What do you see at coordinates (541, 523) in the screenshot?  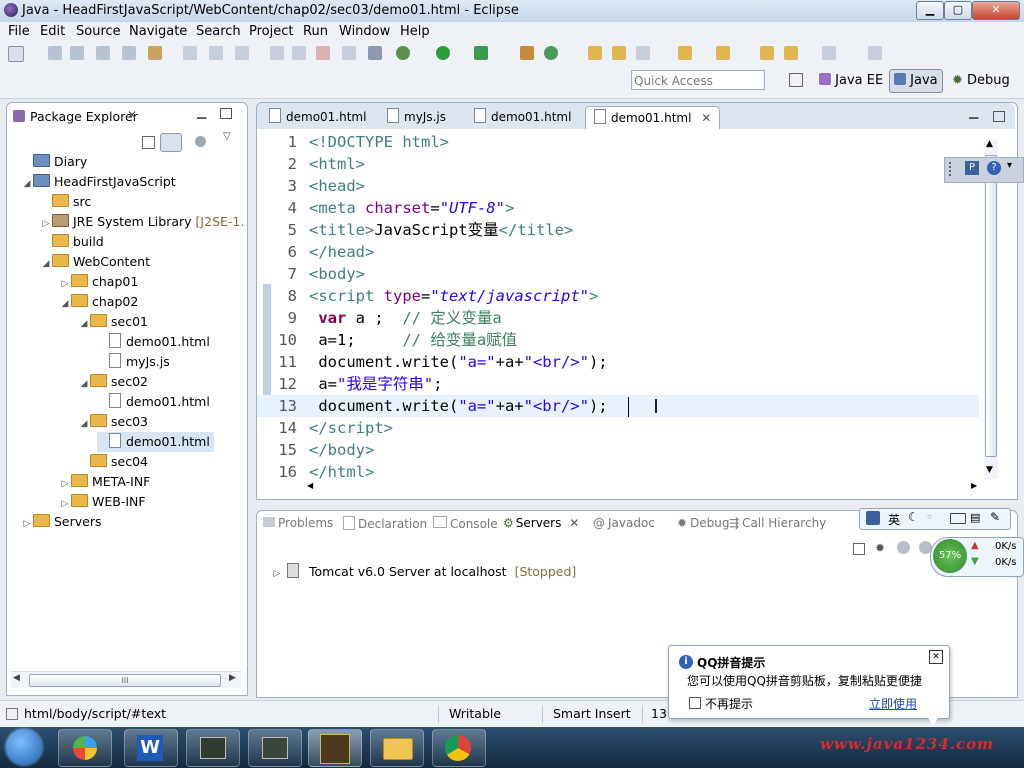 I see `tab-servers-active: ⚙ Servers ✕` at bounding box center [541, 523].